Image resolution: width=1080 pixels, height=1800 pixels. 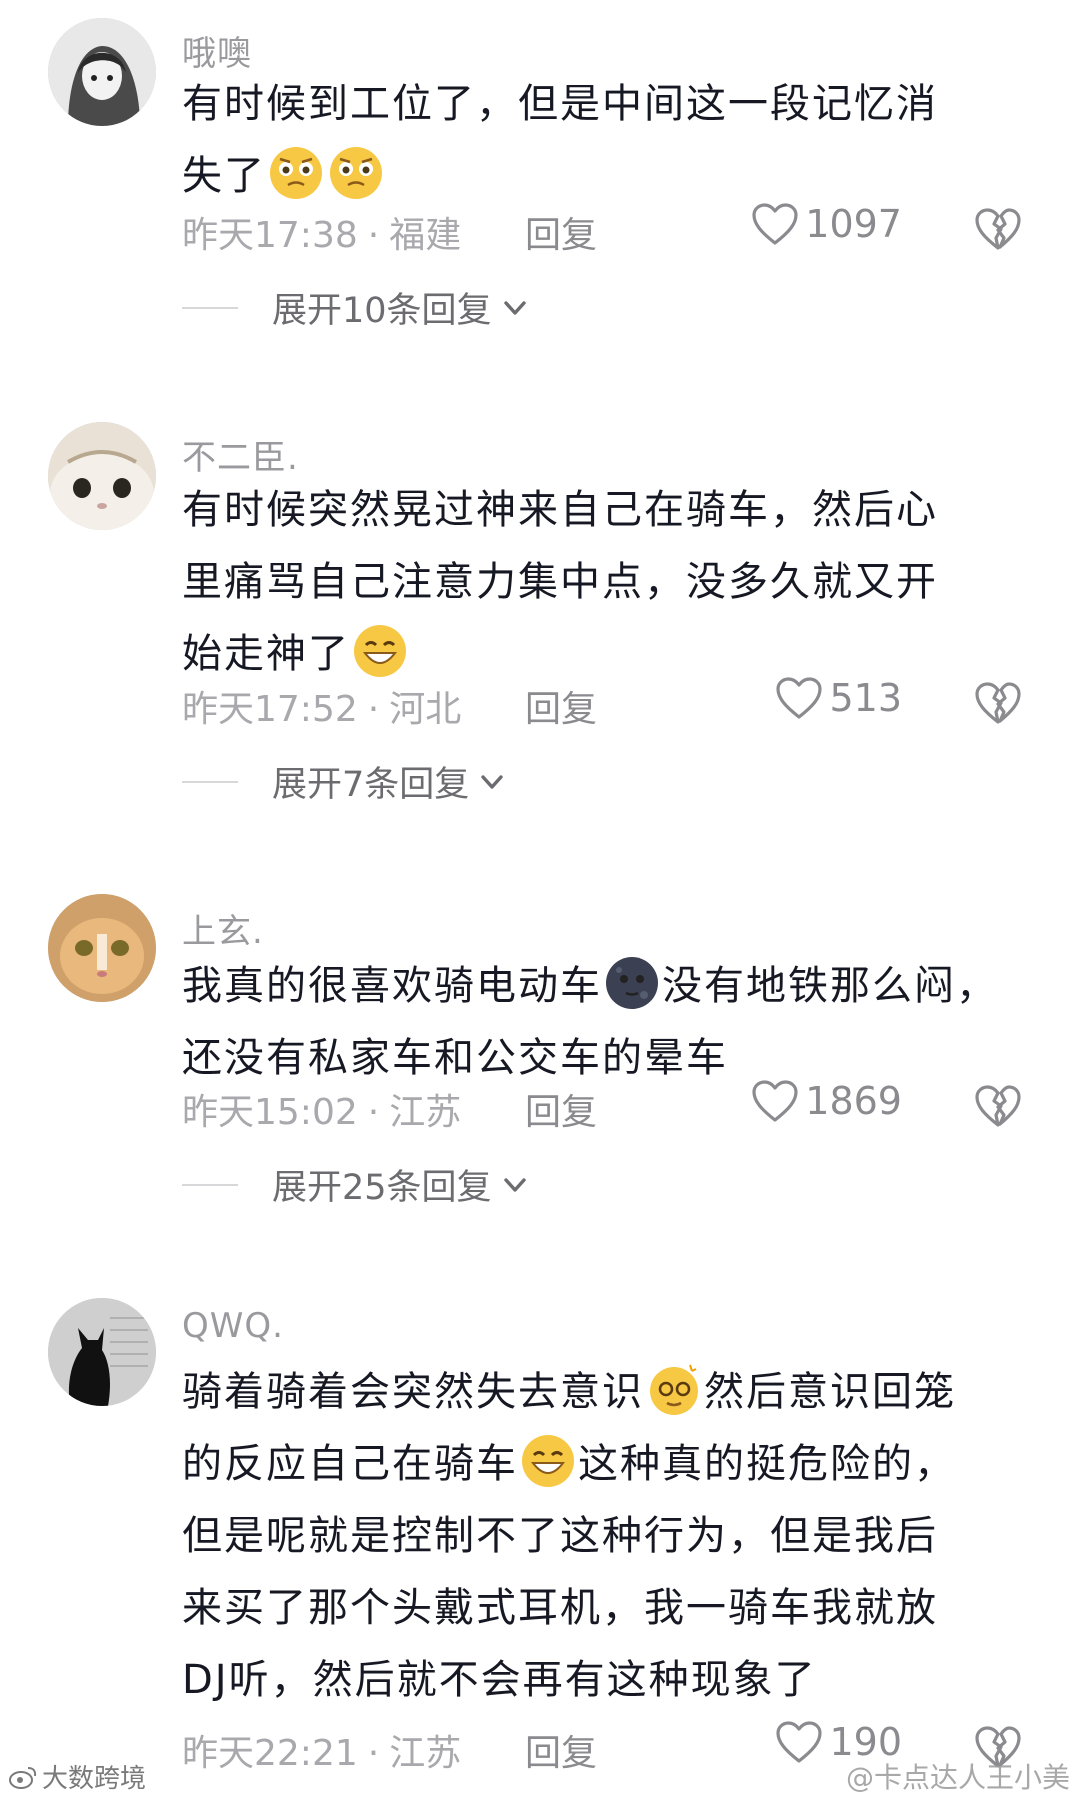 What do you see at coordinates (560, 141) in the screenshot?
I see `comment-text: 有时候到工位了，但是中间这一段记忆消 失了` at bounding box center [560, 141].